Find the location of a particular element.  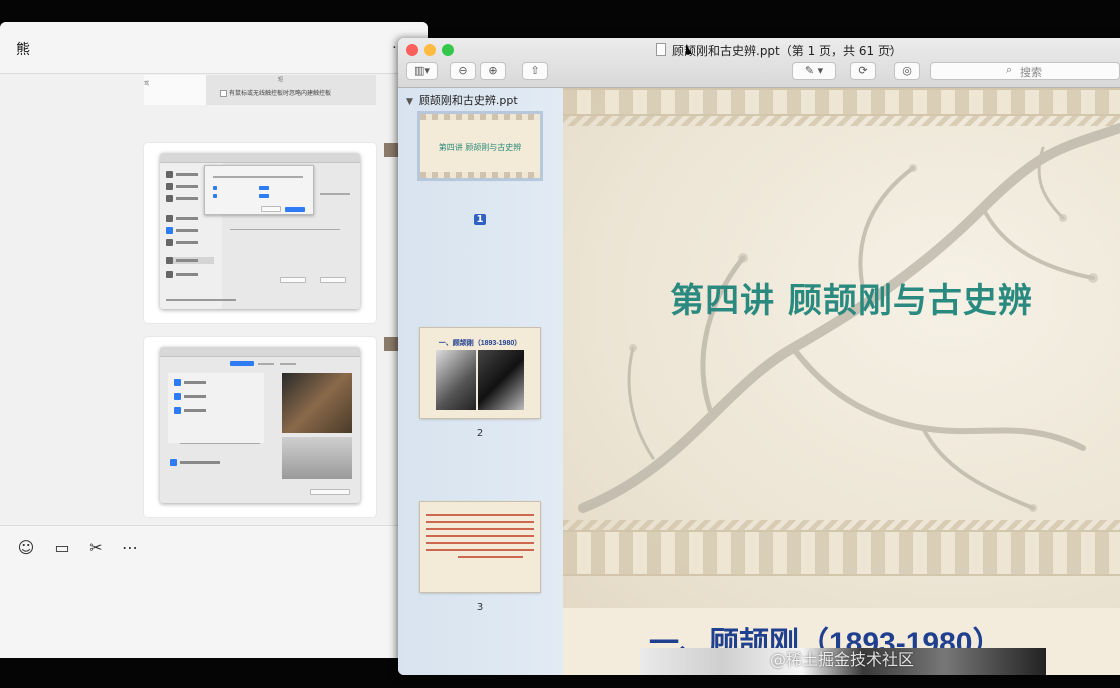

page-number: 2 is located at coordinates (480, 433).